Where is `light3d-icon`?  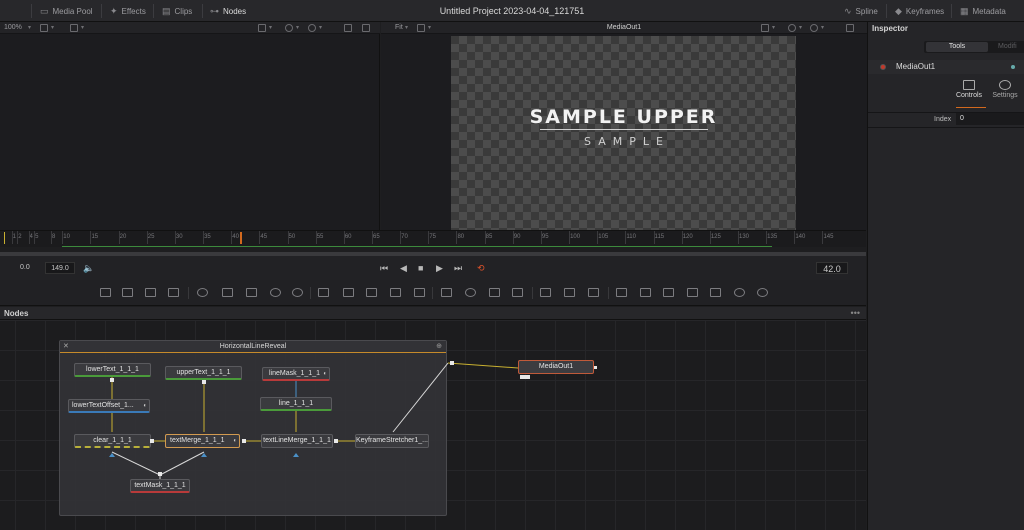 light3d-icon is located at coordinates (739, 292).